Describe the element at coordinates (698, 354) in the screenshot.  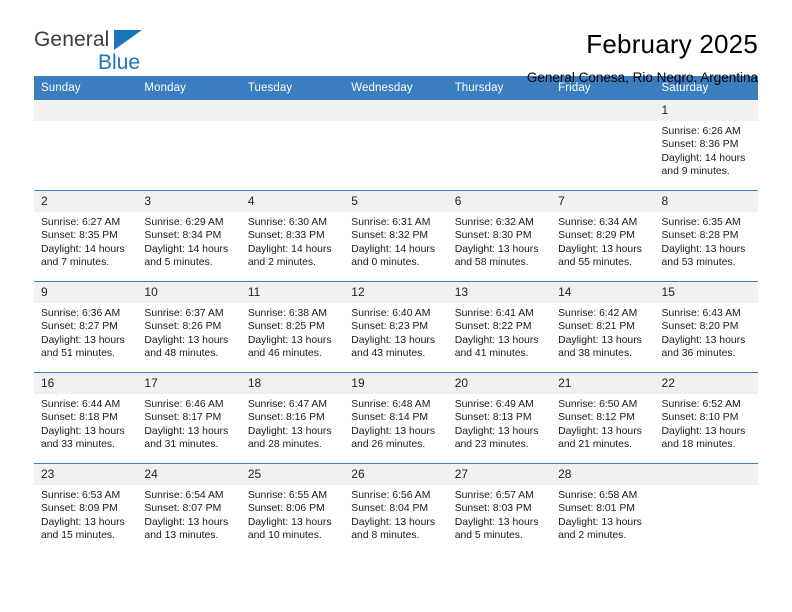
I see `daylight-text-cont: and 36 minutes.` at that location.